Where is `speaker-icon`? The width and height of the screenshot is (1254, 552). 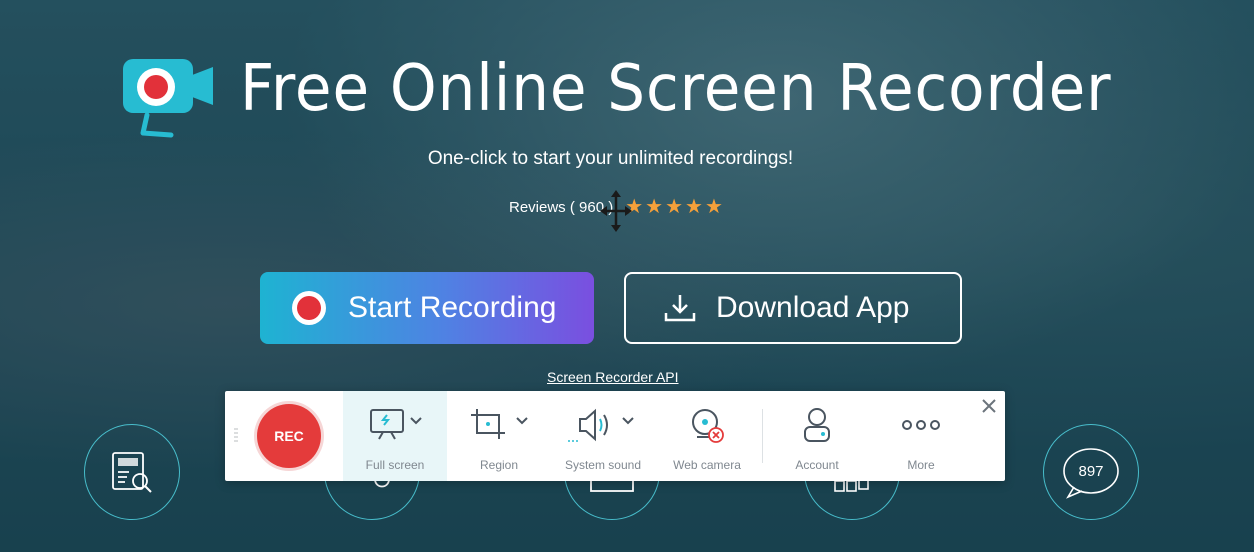 speaker-icon is located at coordinates (601, 425).